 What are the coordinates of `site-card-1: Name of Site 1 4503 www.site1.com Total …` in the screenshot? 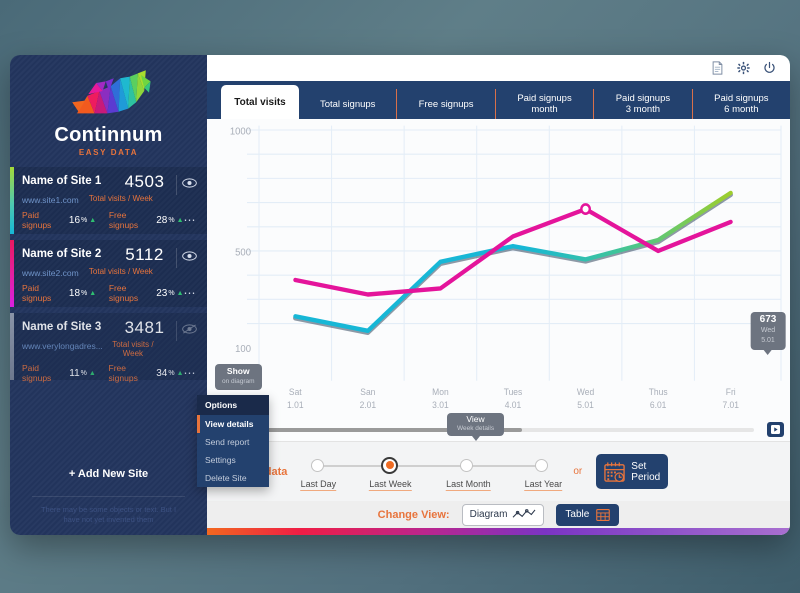 It's located at (108, 200).